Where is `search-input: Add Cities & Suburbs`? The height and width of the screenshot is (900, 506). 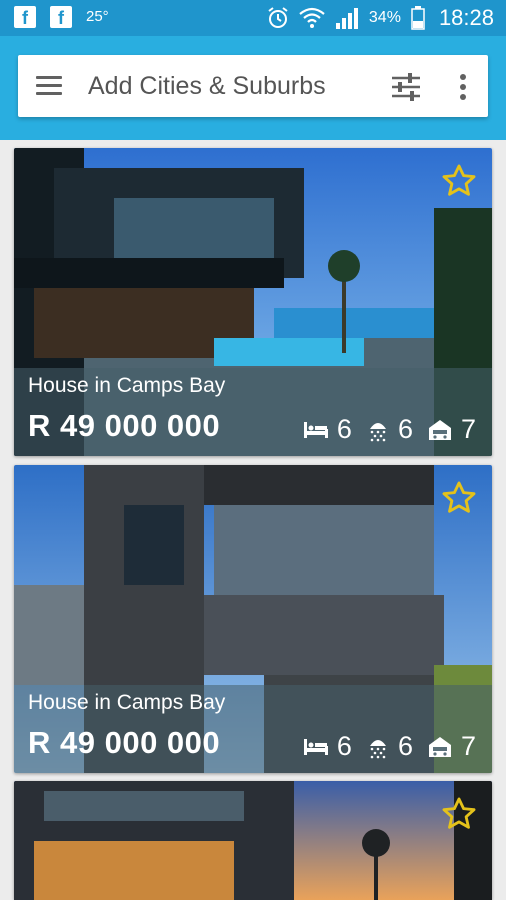
search-input: Add Cities & Suburbs is located at coordinates (207, 86).